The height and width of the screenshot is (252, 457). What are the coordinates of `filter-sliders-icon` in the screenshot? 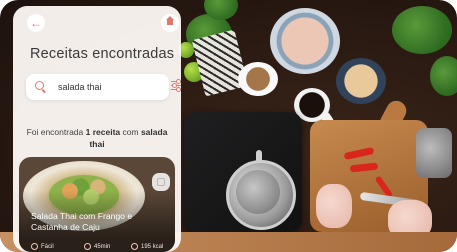 It's located at (176, 86).